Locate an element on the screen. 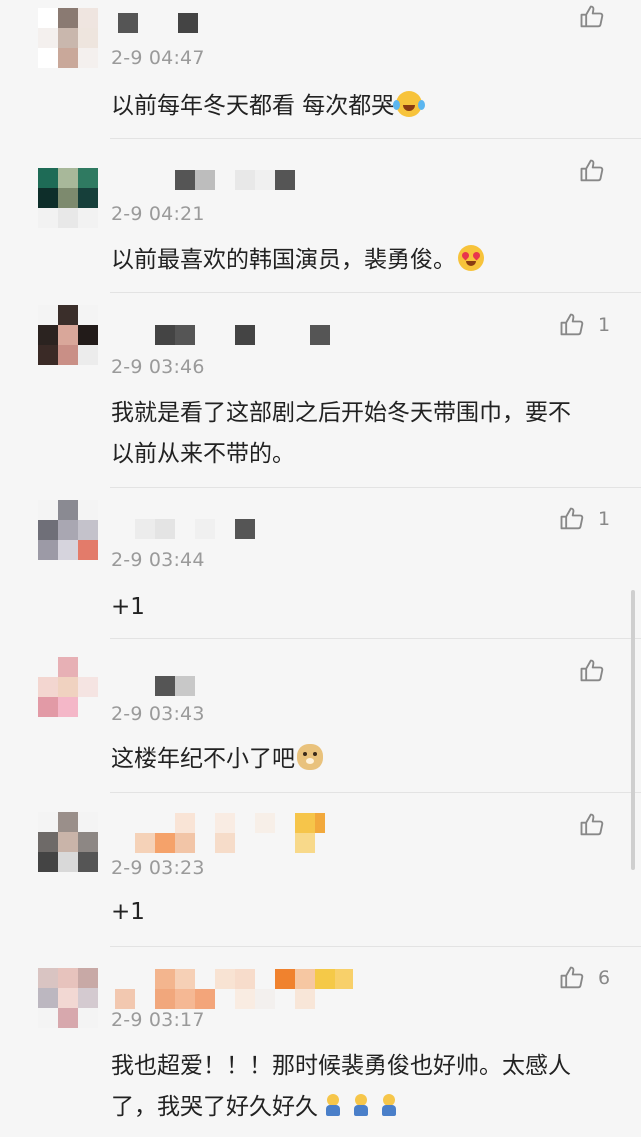 The image size is (641, 1137). comment-text: 我就是看了这部剧之后开始冬天带围巾，要不以前从来不带的。 is located at coordinates (341, 433).